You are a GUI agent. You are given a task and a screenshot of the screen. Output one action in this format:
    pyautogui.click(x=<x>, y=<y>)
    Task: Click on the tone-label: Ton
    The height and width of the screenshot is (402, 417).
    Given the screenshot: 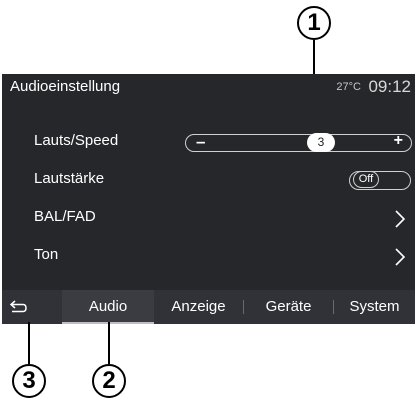 What is the action you would take?
    pyautogui.click(x=46, y=254)
    